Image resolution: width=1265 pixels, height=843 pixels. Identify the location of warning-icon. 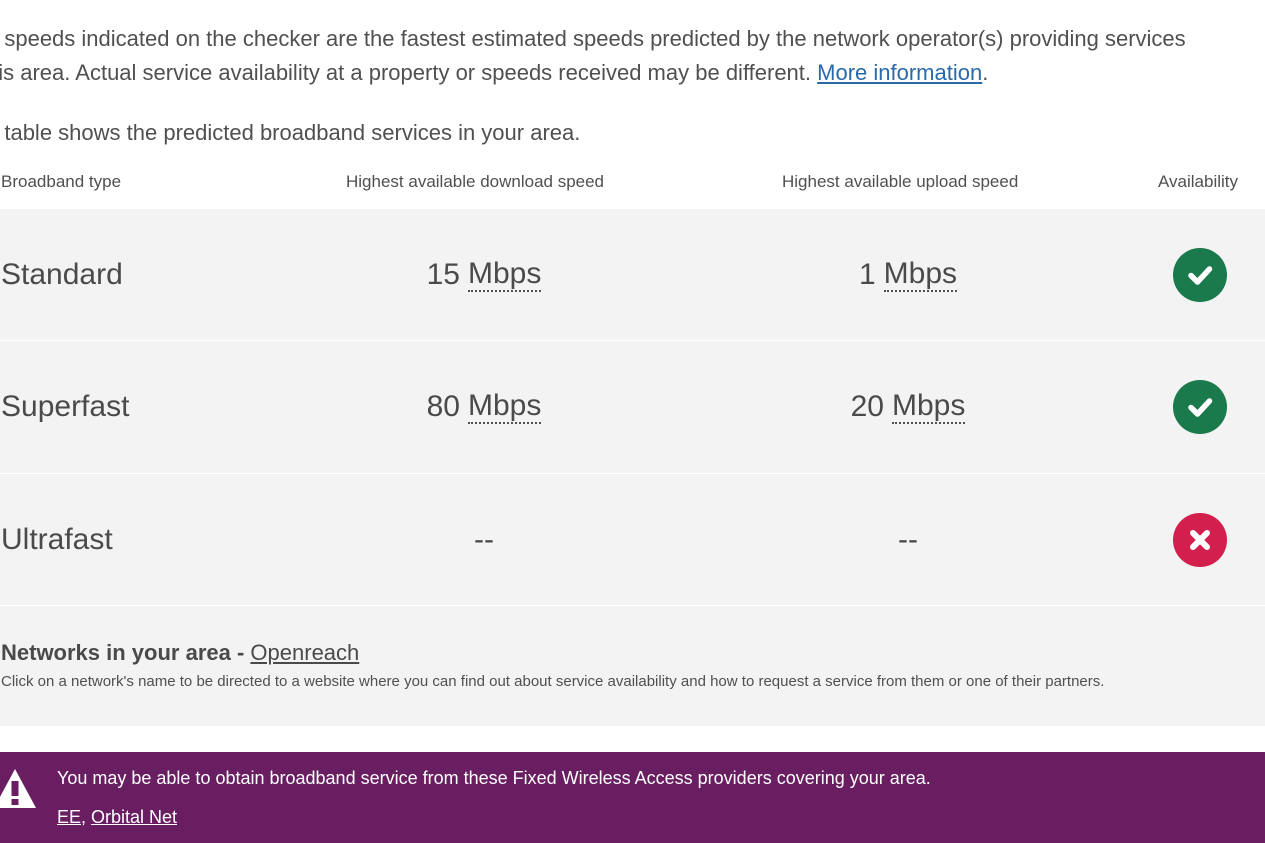
(19, 791).